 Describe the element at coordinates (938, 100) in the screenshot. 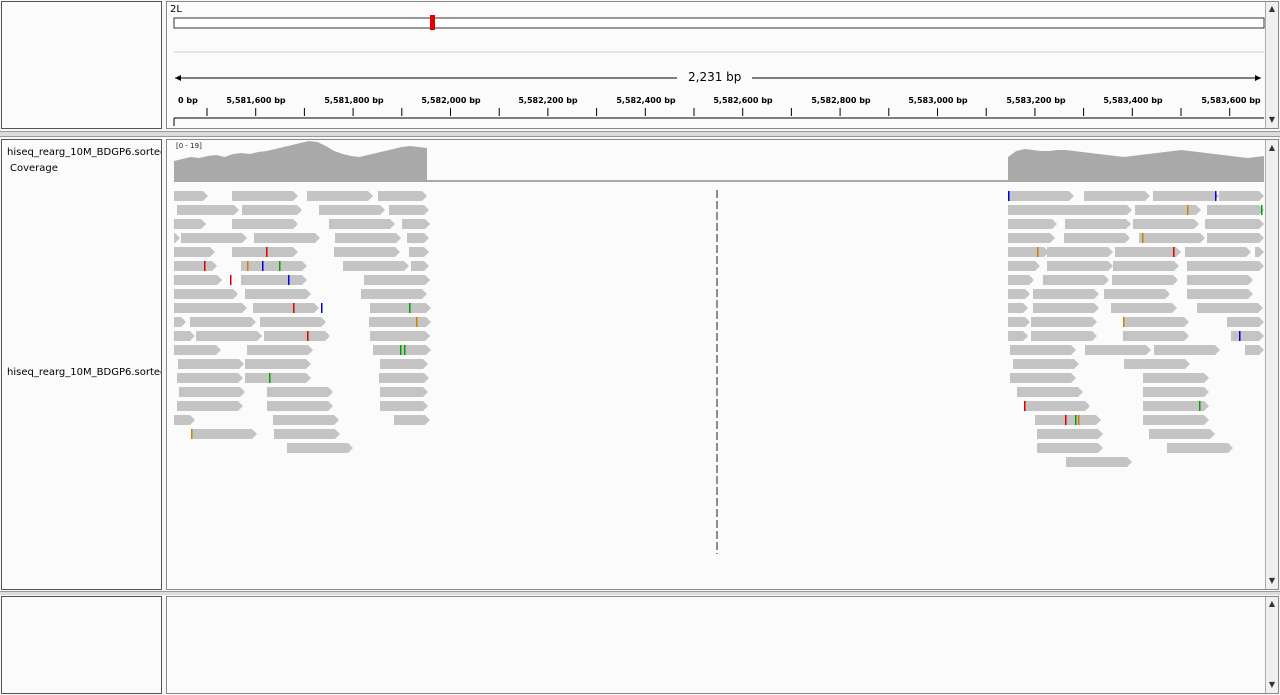

I see `ruler-tick-label: 5,583,000 bp` at that location.